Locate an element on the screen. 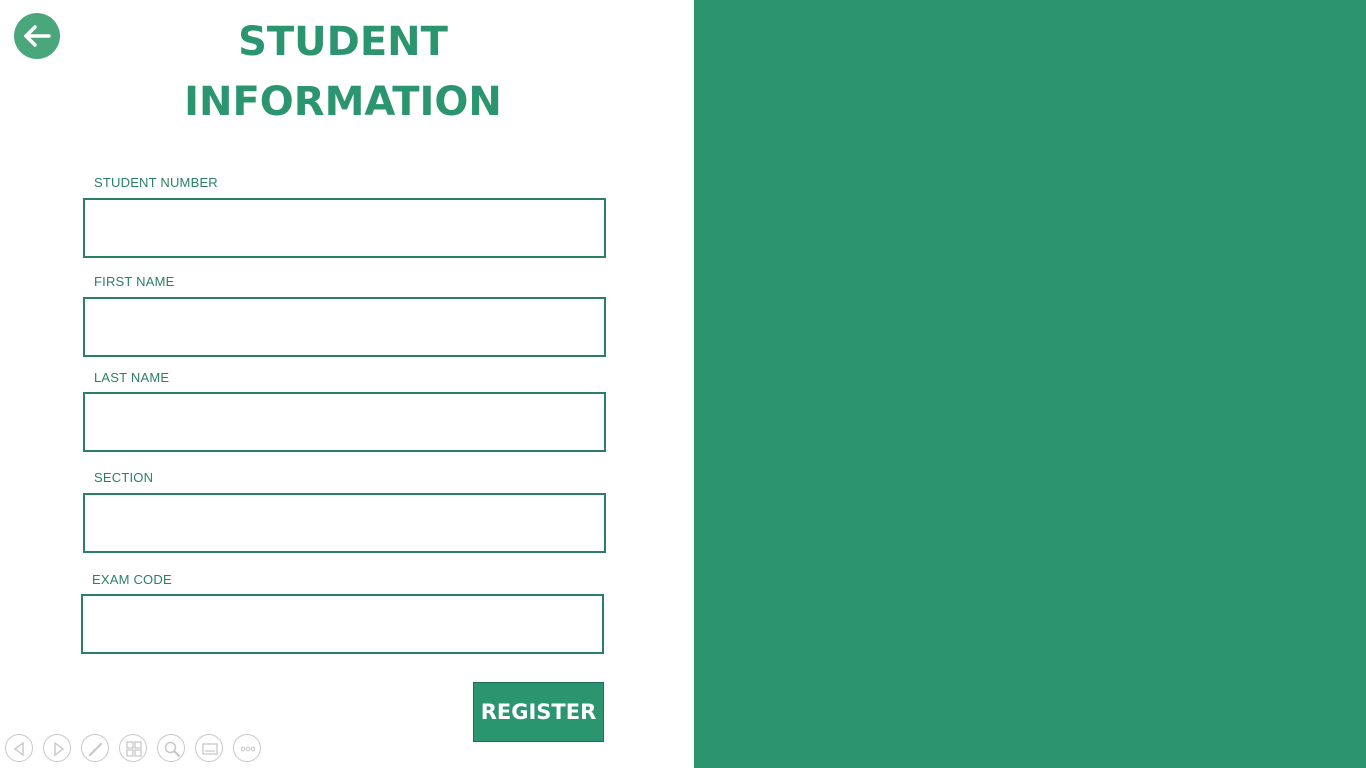 Image resolution: width=1366 pixels, height=768 pixels. more-icon is located at coordinates (247, 748).